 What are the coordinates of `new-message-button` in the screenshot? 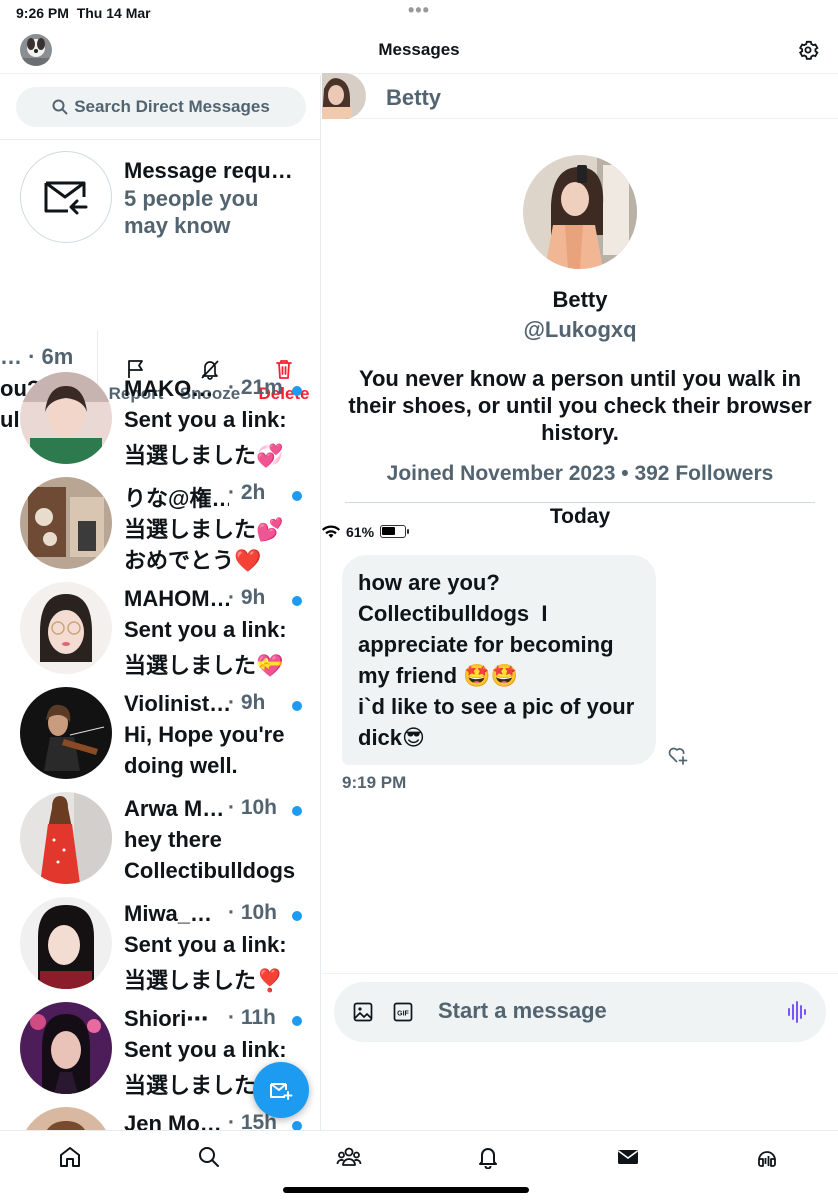 It's located at (281, 1090).